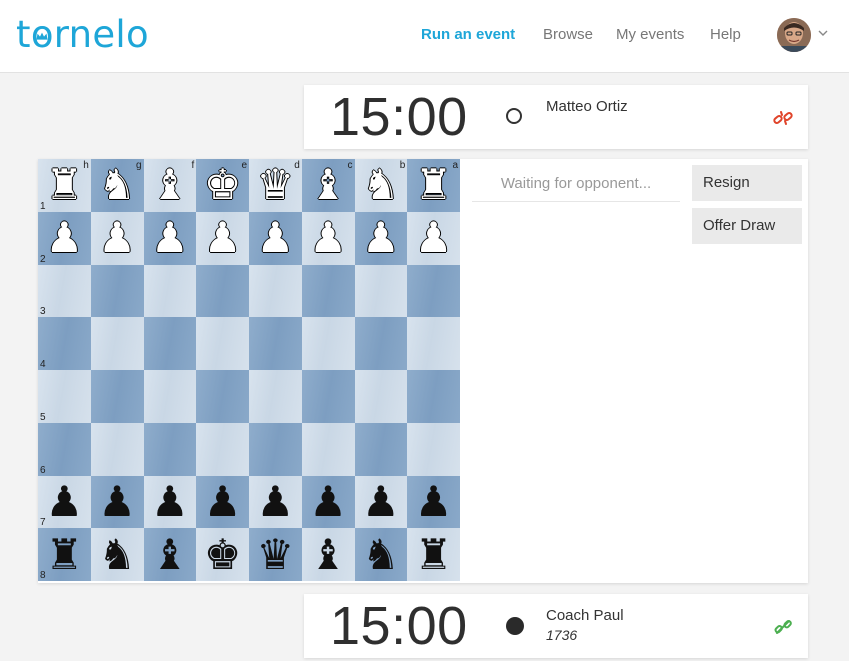 The image size is (849, 661). I want to click on board-square-d3, so click(275, 291).